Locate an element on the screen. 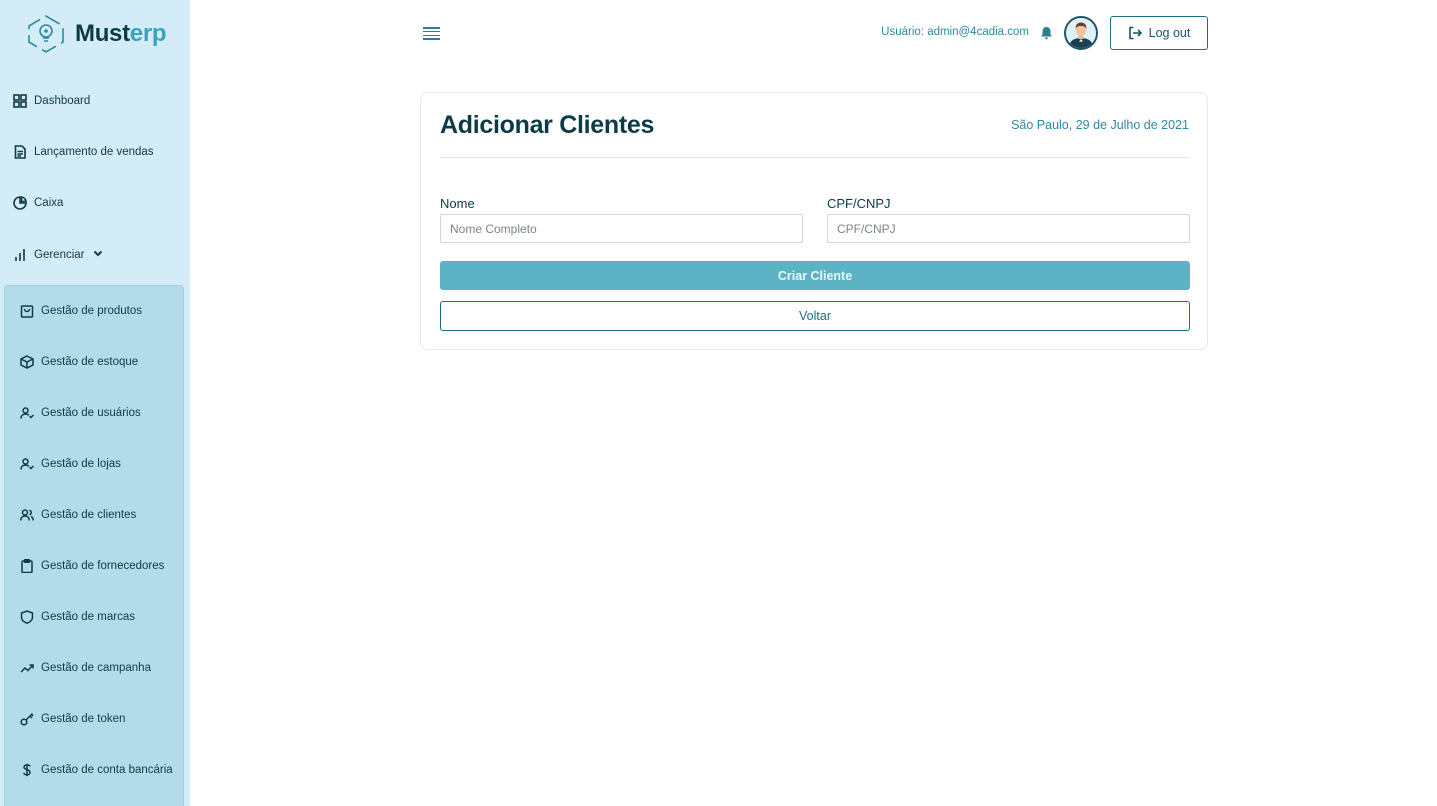 The image size is (1437, 806). chevron-down-icon is located at coordinates (98, 254).